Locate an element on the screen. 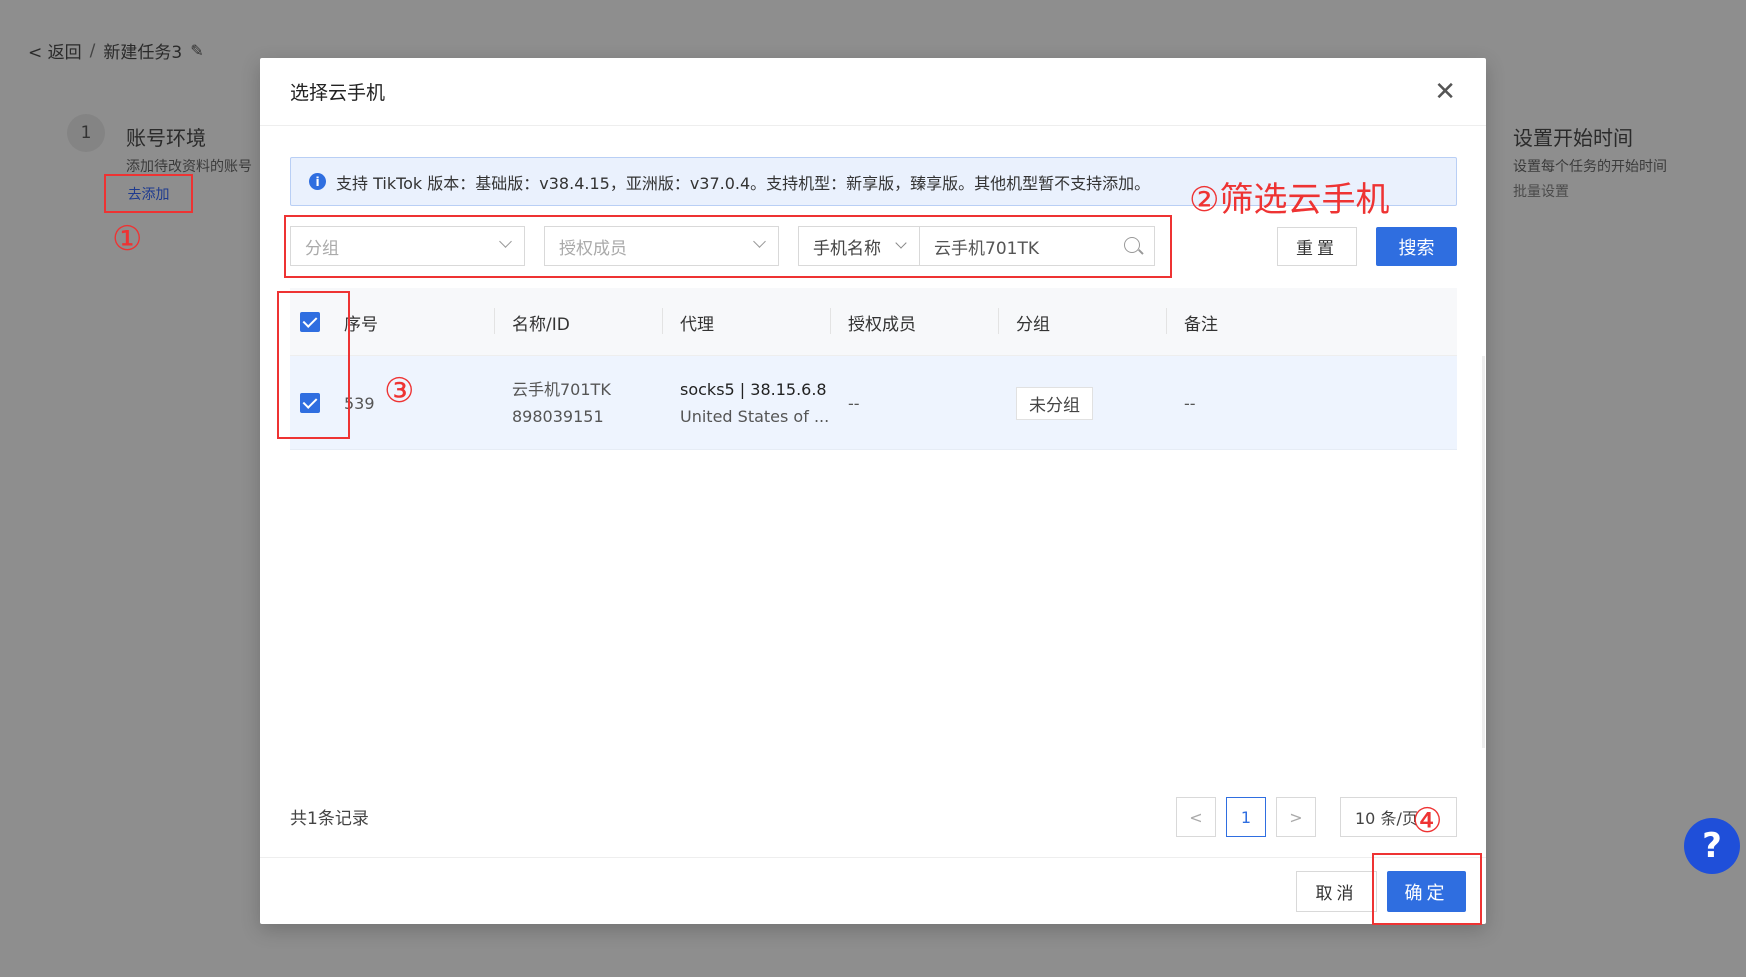 The height and width of the screenshot is (977, 1746). row-note-value: -- is located at coordinates (1190, 403).